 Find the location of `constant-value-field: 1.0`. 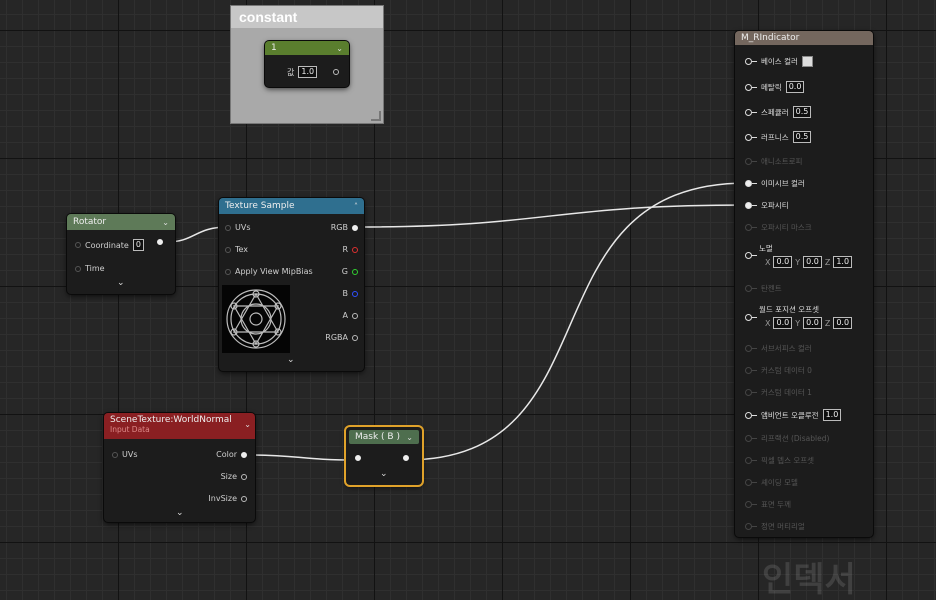

constant-value-field: 1.0 is located at coordinates (308, 72).